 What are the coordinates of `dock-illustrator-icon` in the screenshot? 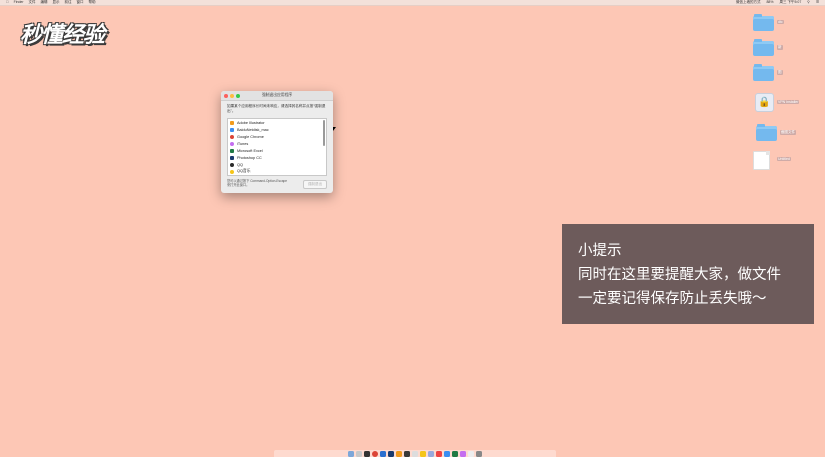 It's located at (399, 454).